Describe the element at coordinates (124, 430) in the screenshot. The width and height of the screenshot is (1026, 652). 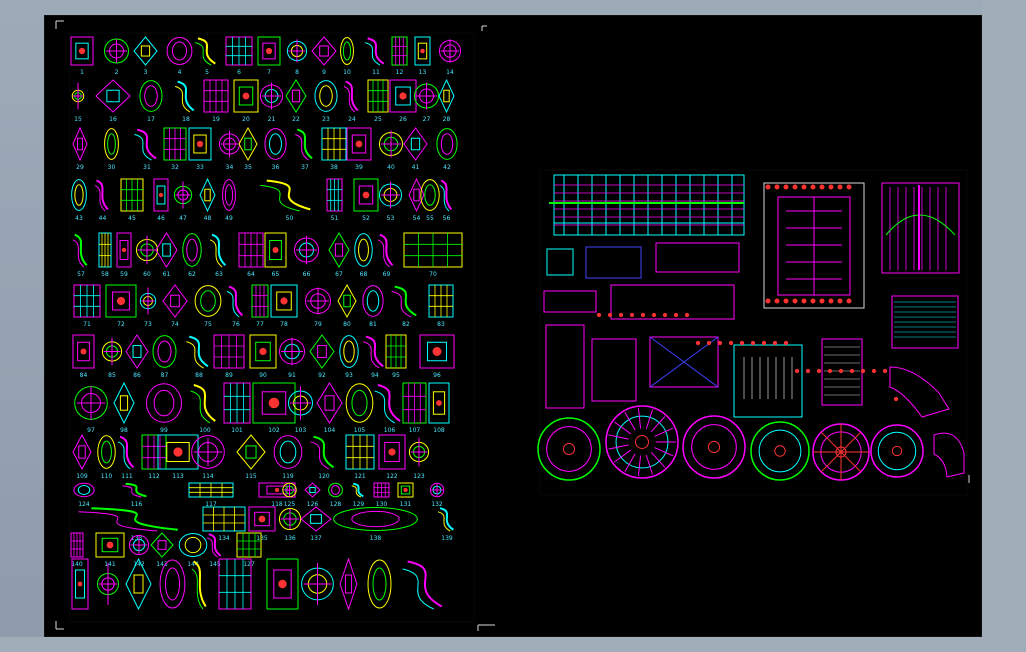
I see `drawing-number-label: 98` at that location.